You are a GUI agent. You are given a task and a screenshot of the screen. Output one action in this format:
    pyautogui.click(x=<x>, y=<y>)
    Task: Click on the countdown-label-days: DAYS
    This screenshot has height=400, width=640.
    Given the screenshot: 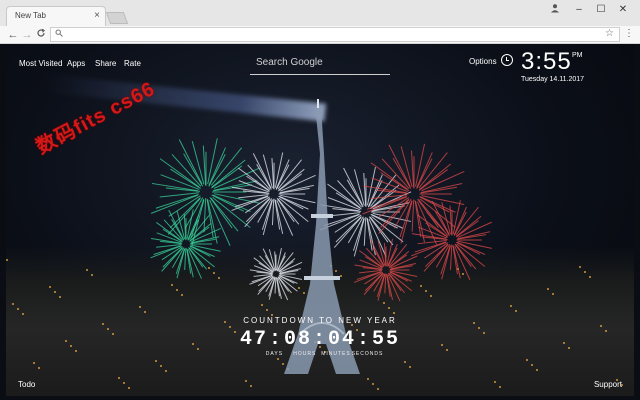 What is the action you would take?
    pyautogui.click(x=274, y=354)
    